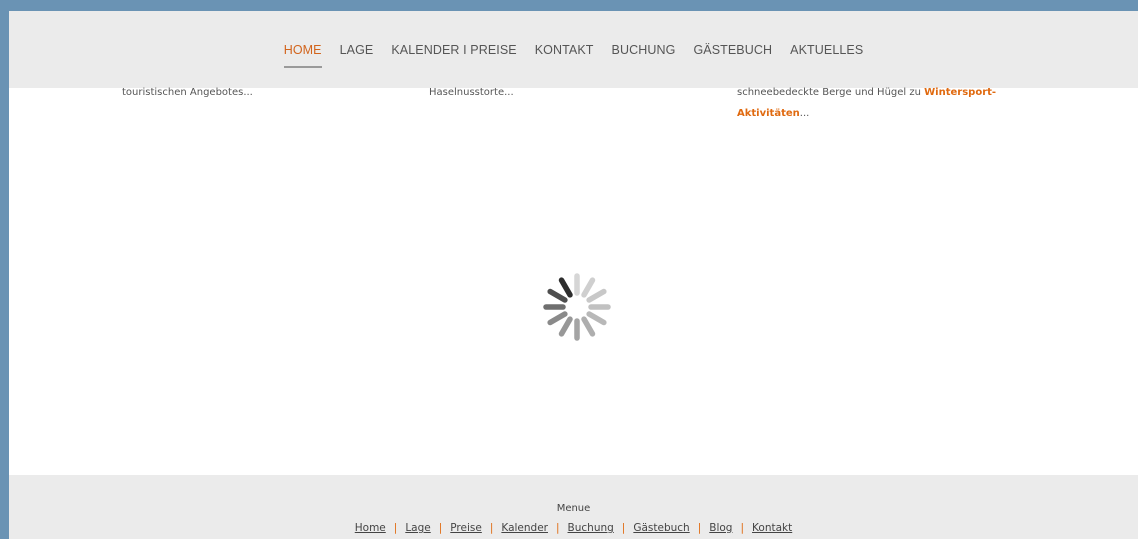 This screenshot has width=1138, height=539. Describe the element at coordinates (960, 92) in the screenshot. I see `wintersport-link: Wintersport-` at that location.